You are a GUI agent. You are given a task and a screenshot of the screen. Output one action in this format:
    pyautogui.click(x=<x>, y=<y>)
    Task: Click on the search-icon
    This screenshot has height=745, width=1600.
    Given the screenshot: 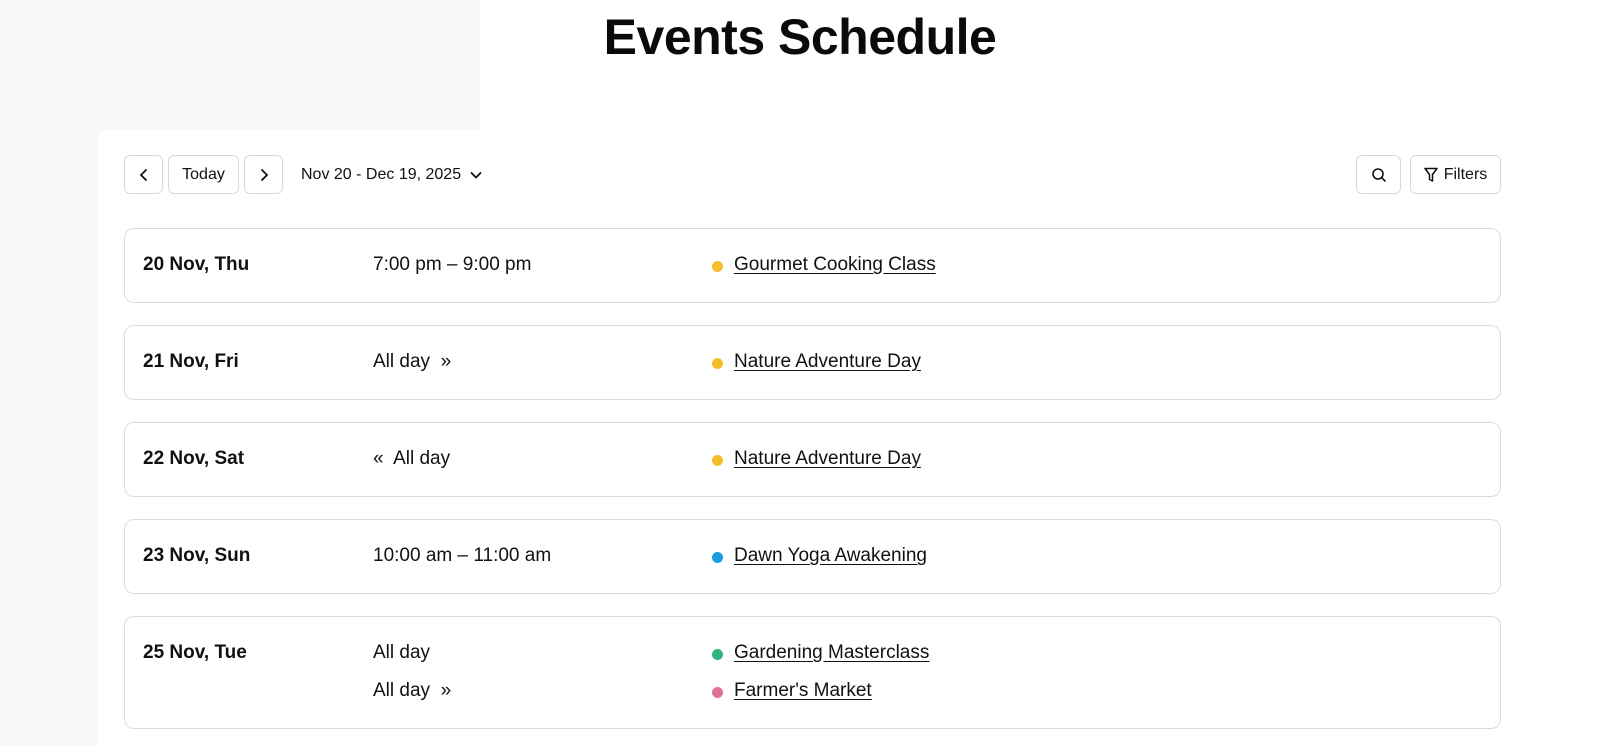 What is the action you would take?
    pyautogui.click(x=1378, y=174)
    